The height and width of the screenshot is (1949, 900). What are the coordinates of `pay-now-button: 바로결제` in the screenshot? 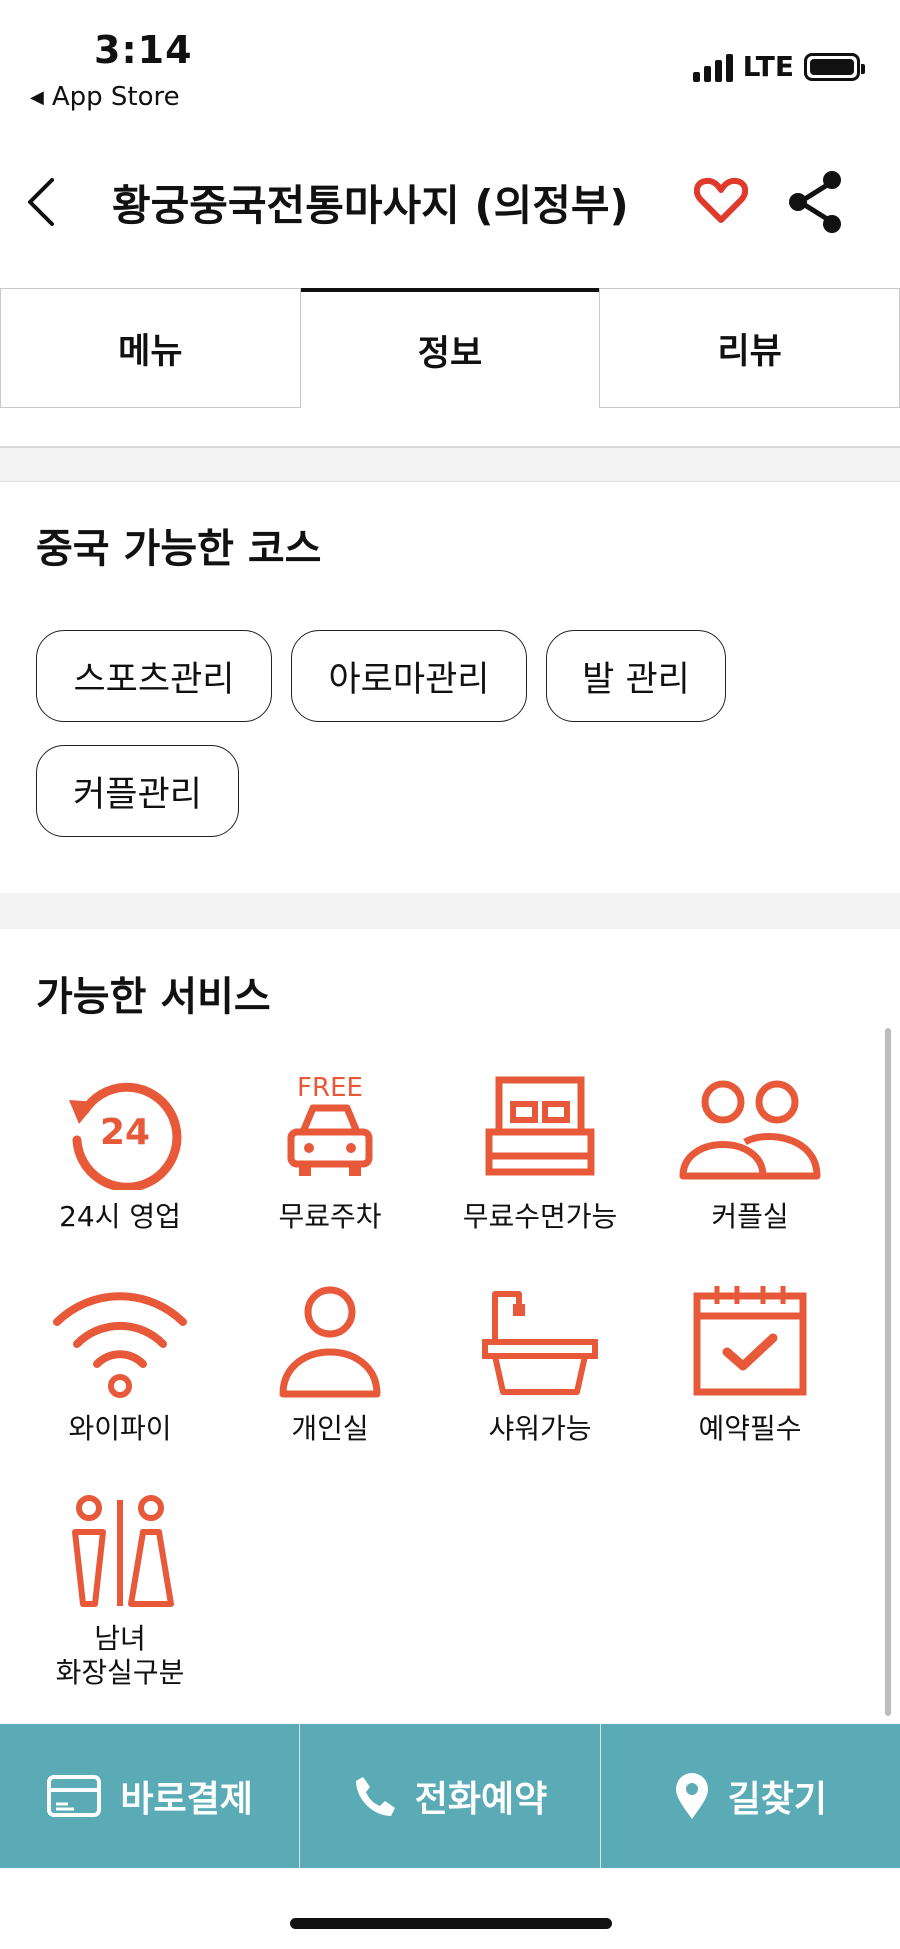 It's located at (150, 1796).